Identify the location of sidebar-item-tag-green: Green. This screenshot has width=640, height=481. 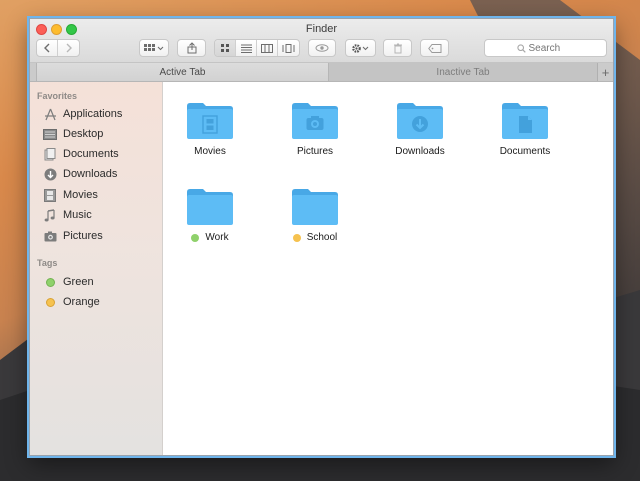
(68, 282).